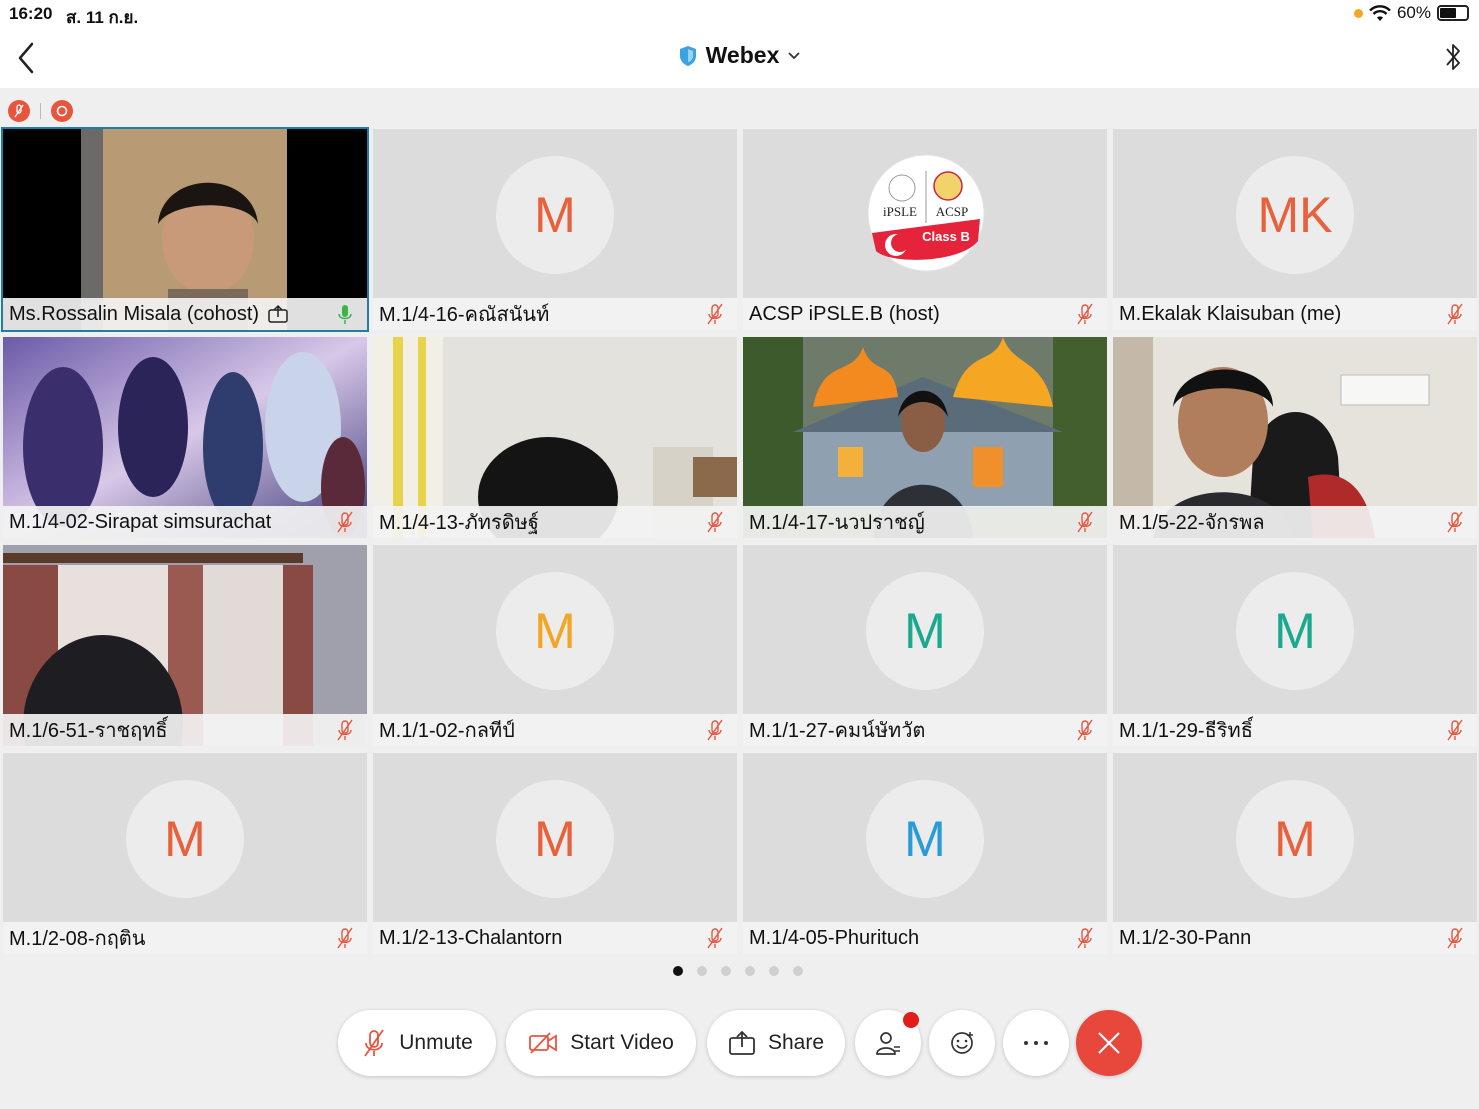 The width and height of the screenshot is (1479, 1109). What do you see at coordinates (1413, 12) in the screenshot?
I see `battery-percent: 60%` at bounding box center [1413, 12].